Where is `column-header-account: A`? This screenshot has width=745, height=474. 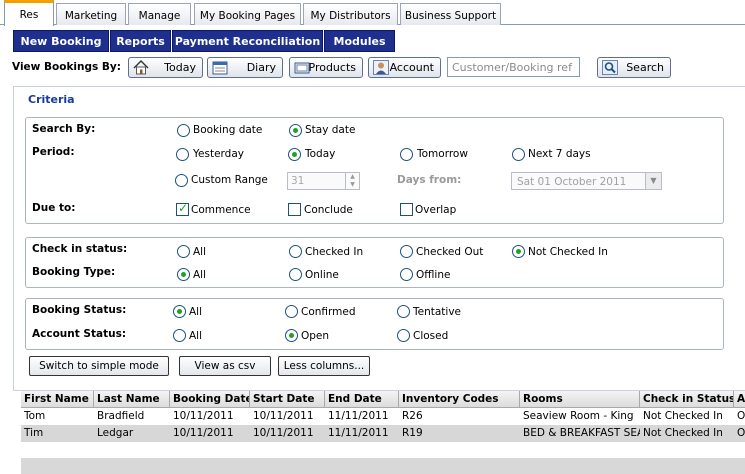
column-header-account: A is located at coordinates (739, 399).